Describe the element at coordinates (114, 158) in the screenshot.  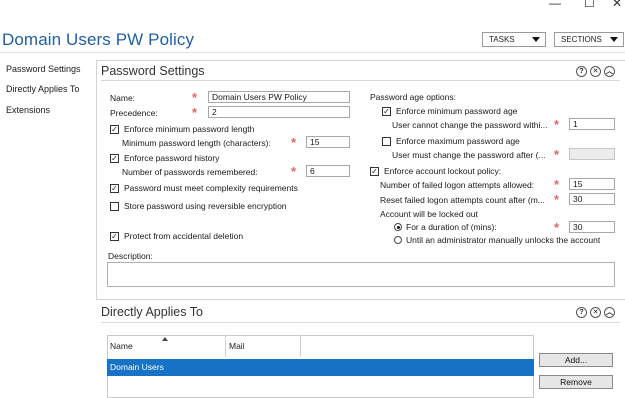
I see `enforce-history-checkbox: ✓` at that location.